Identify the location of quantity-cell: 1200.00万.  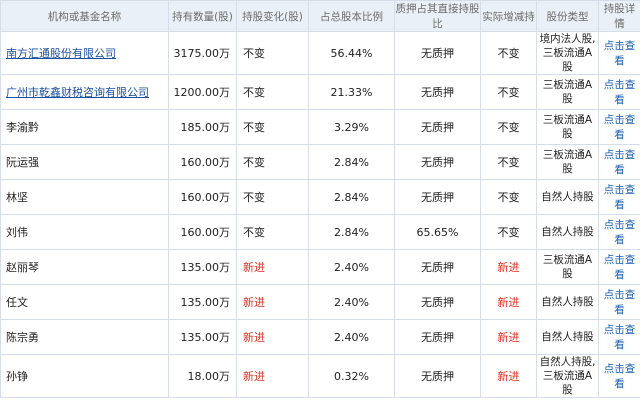
(202, 92).